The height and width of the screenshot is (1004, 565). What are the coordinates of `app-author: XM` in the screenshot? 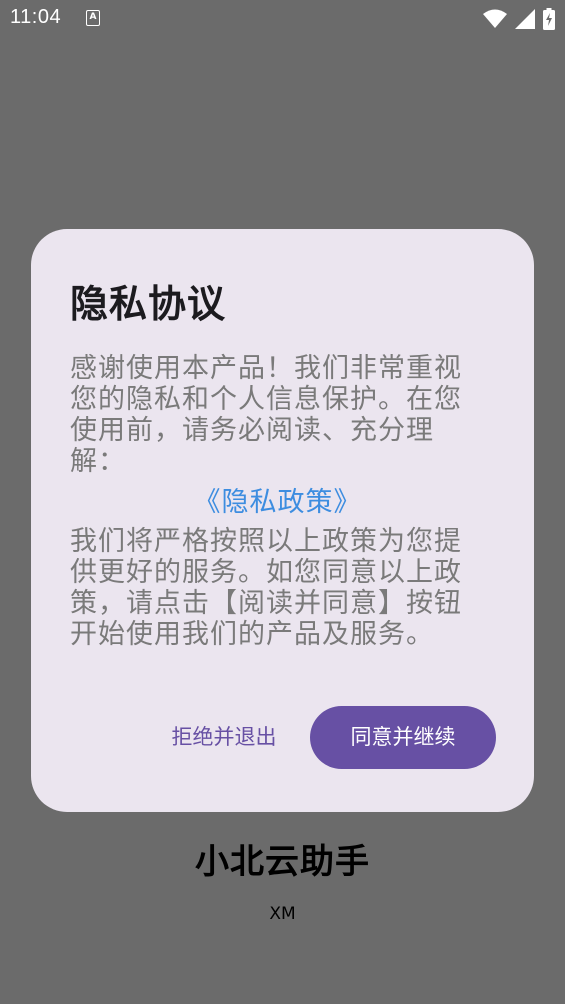 It's located at (282, 914).